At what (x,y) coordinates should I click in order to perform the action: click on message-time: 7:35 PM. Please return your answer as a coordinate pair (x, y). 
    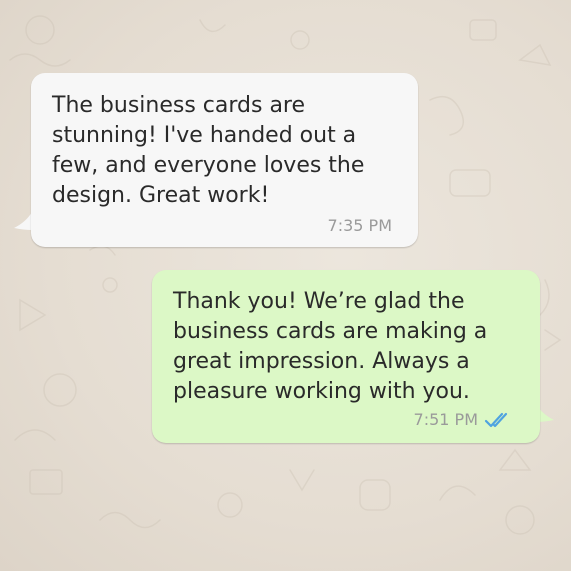
    Looking at the image, I should click on (359, 225).